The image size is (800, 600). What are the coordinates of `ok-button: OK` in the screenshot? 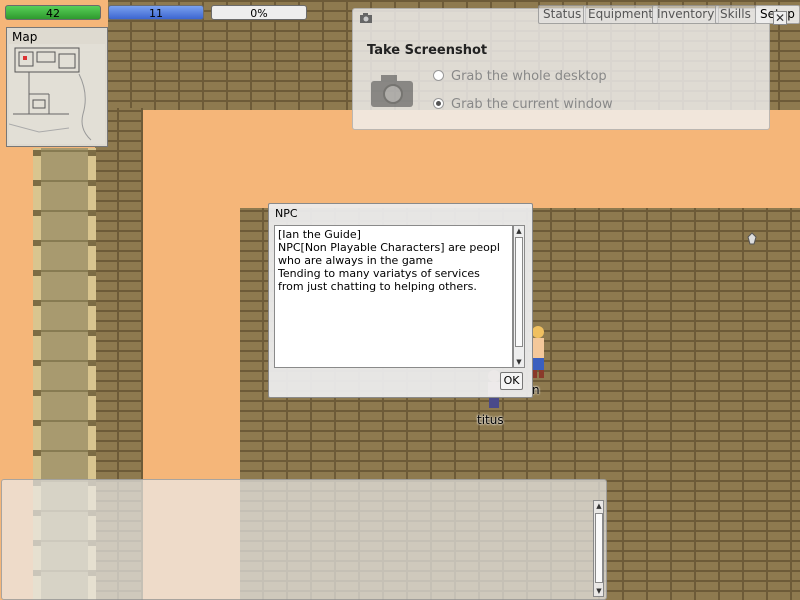 It's located at (511, 381).